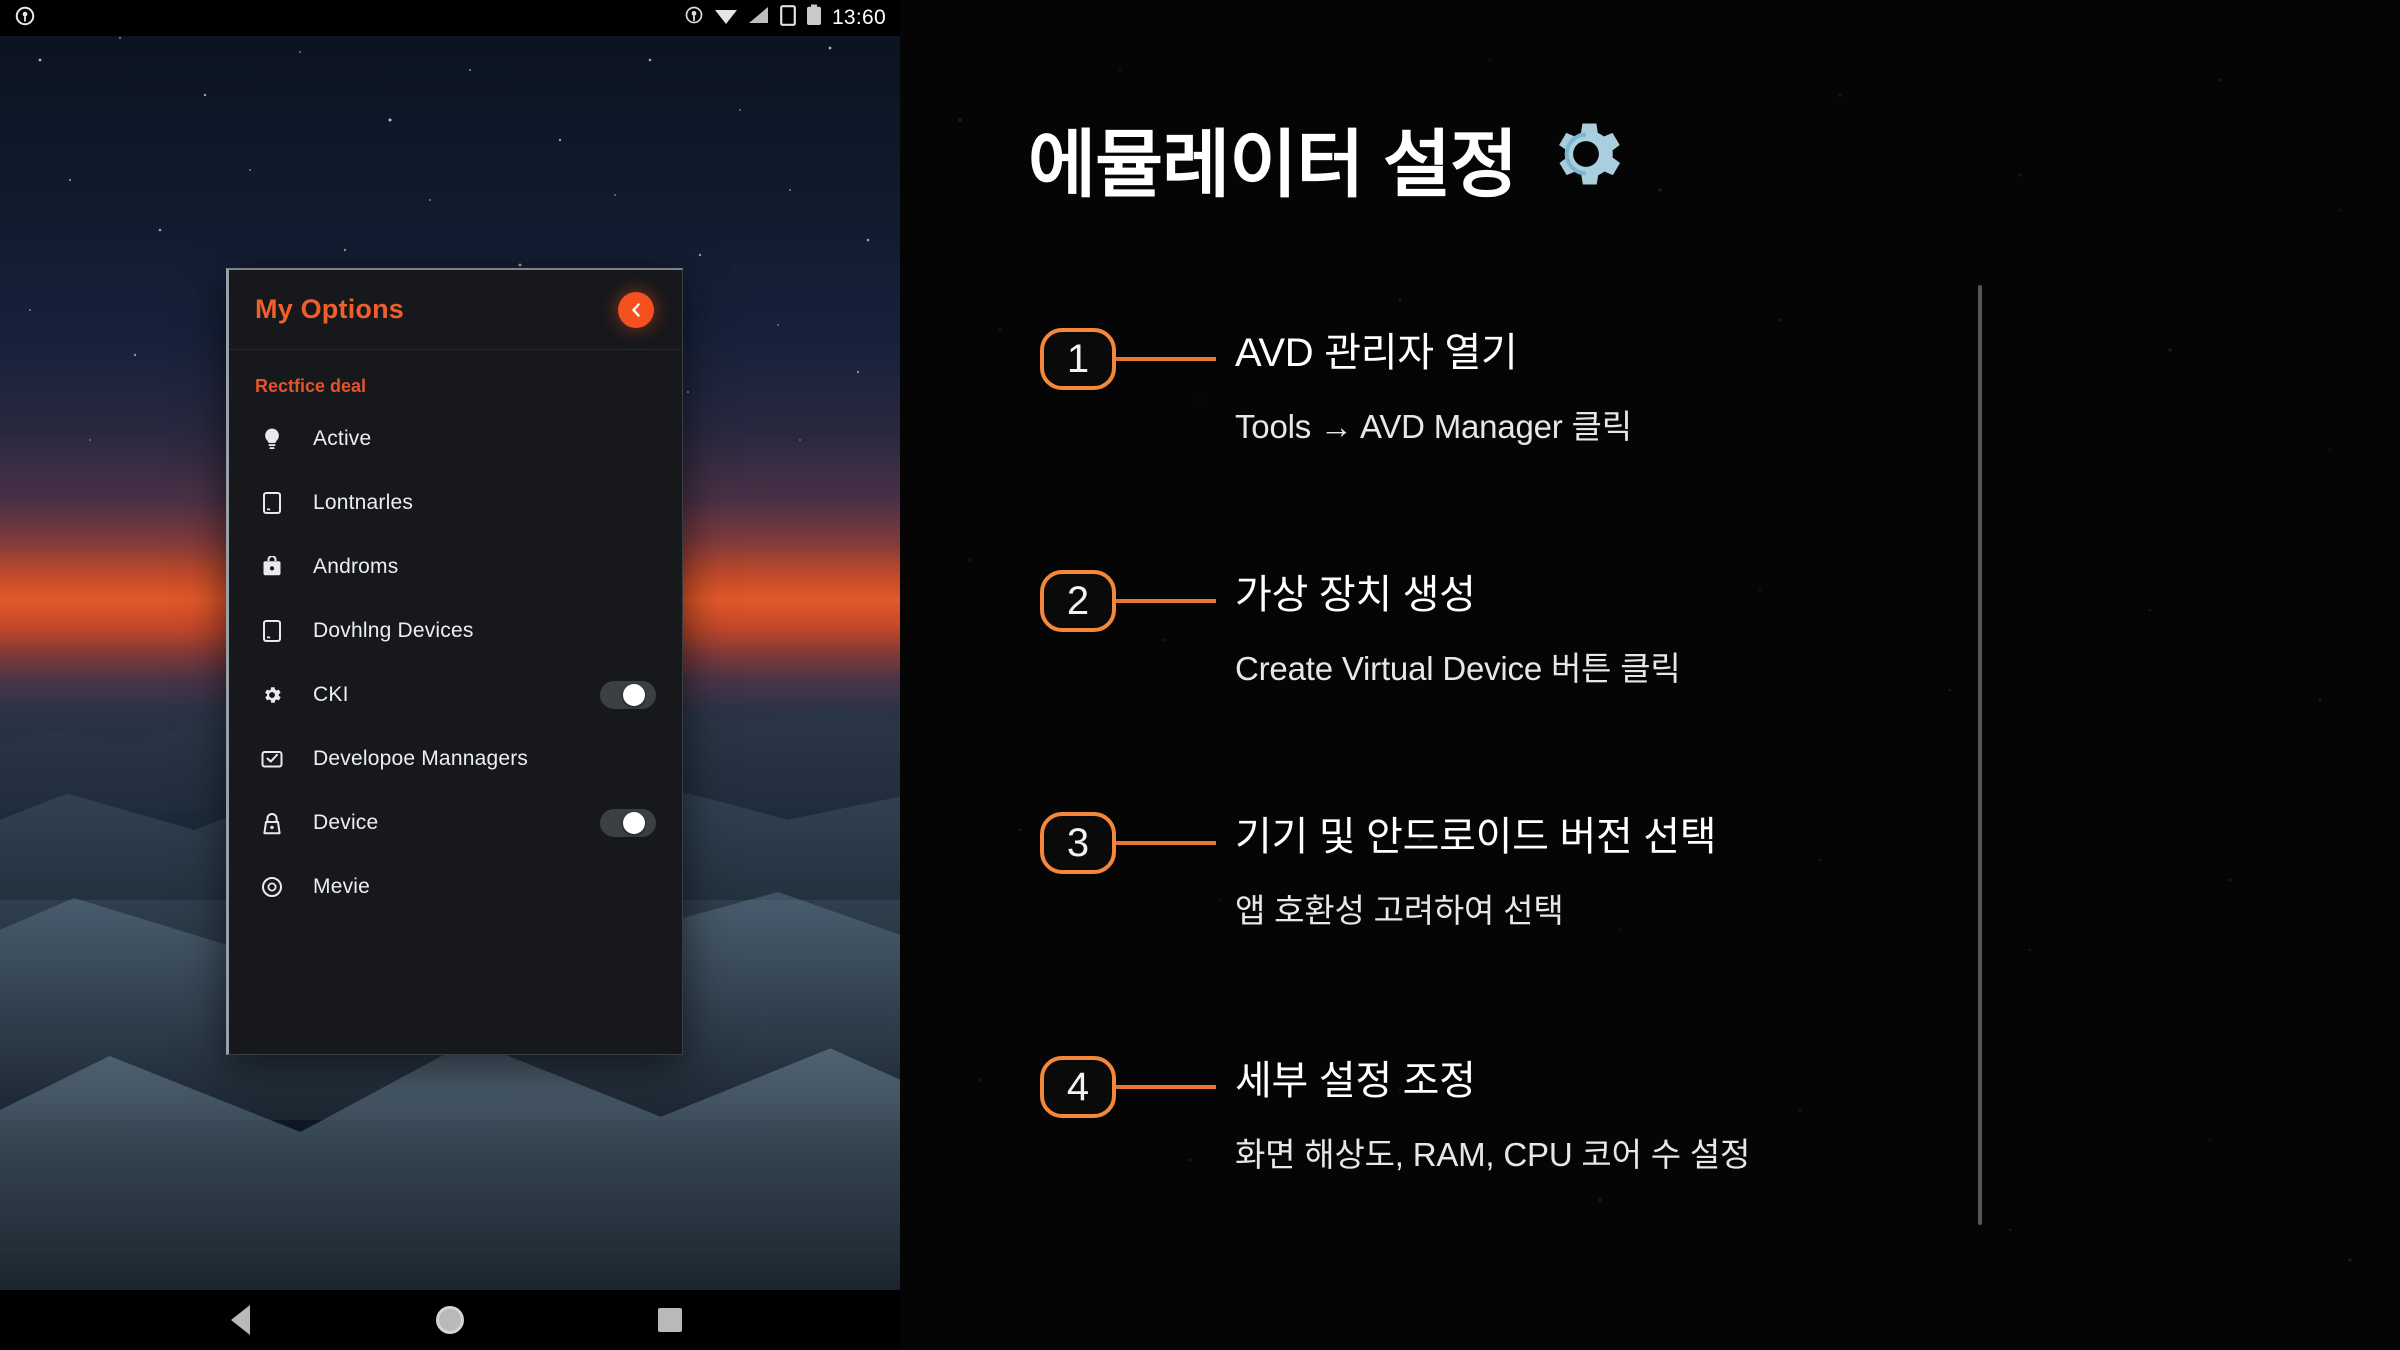 The image size is (2400, 1350). What do you see at coordinates (759, 18) in the screenshot?
I see `signal-icon` at bounding box center [759, 18].